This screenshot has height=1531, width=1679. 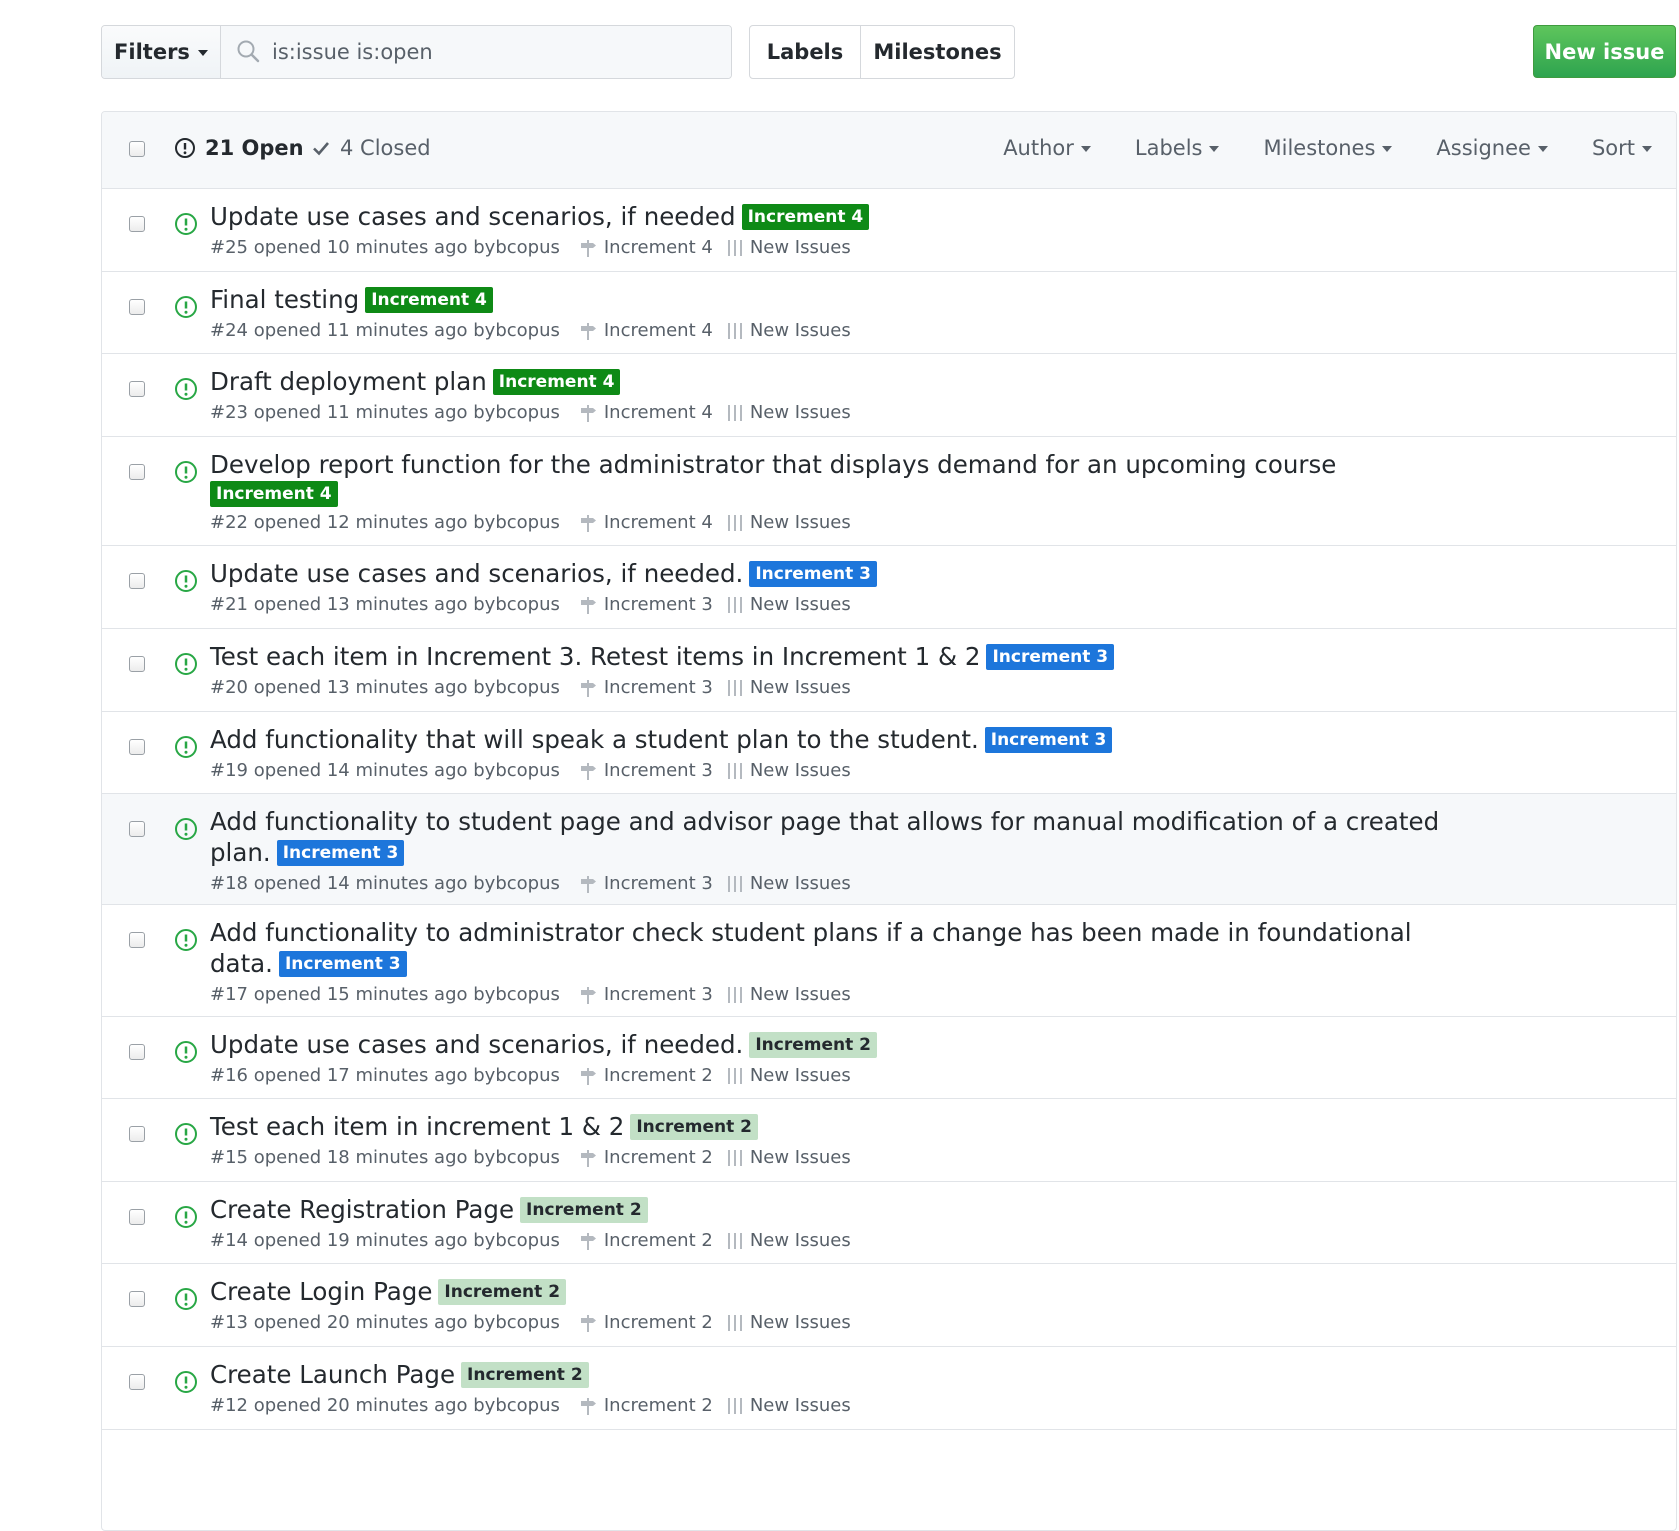 What do you see at coordinates (492, 52) in the screenshot?
I see `search-input` at bounding box center [492, 52].